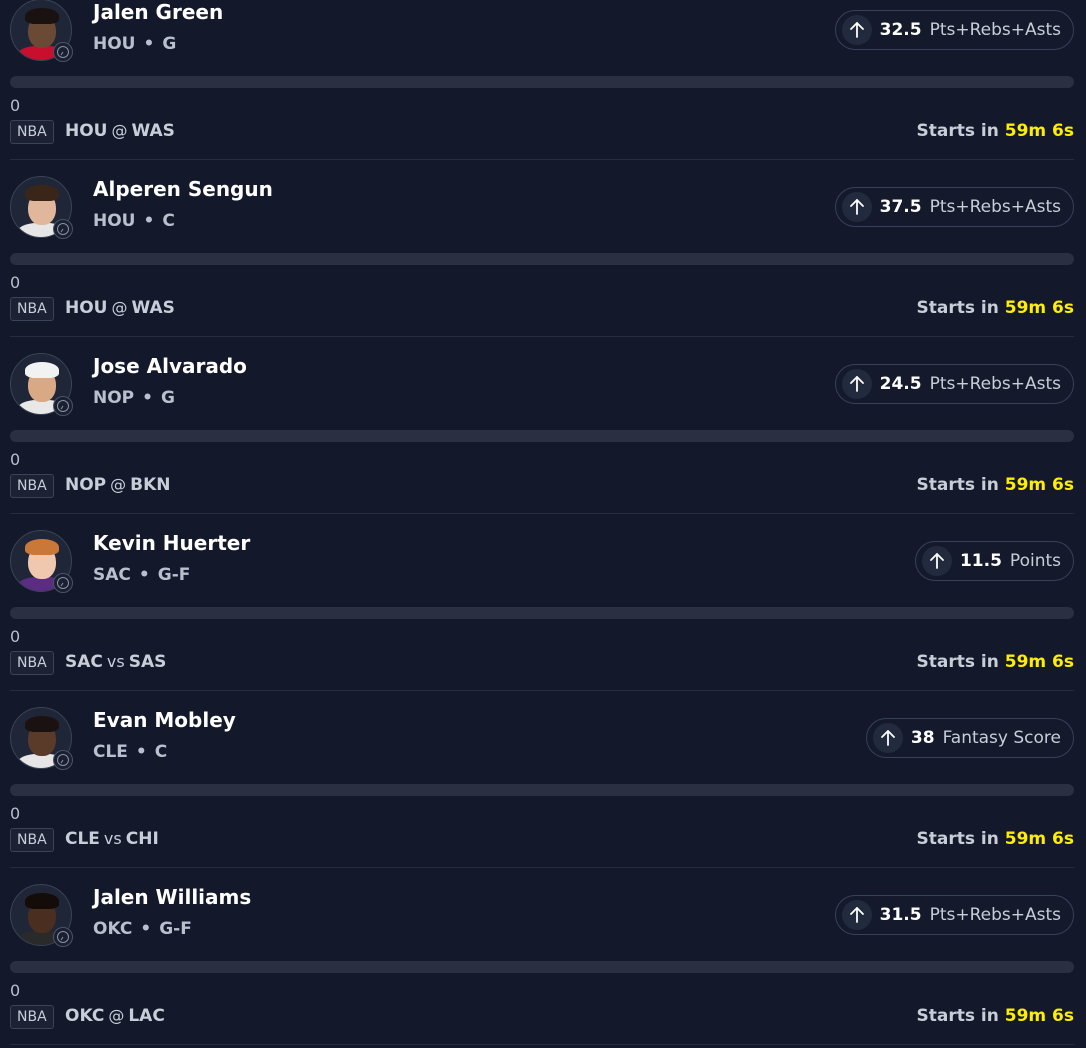  I want to click on projection-pill: 32.5 Pts+Rebs+Asts, so click(954, 30).